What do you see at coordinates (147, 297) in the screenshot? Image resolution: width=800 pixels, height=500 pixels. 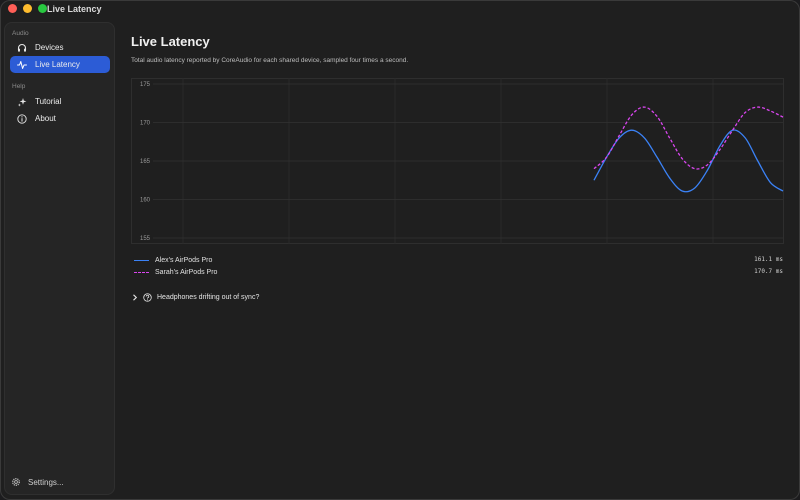 I see `question-circle-icon` at bounding box center [147, 297].